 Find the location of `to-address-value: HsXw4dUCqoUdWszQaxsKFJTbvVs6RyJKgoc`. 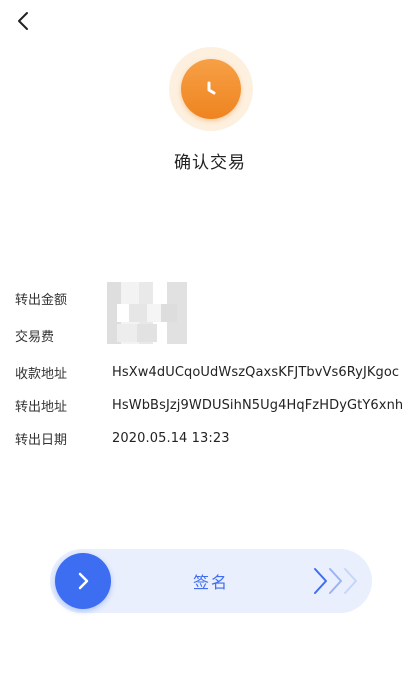

to-address-value: HsXw4dUCqoUdWszQaxsKFJTbvVs6RyJKgoc is located at coordinates (256, 372).